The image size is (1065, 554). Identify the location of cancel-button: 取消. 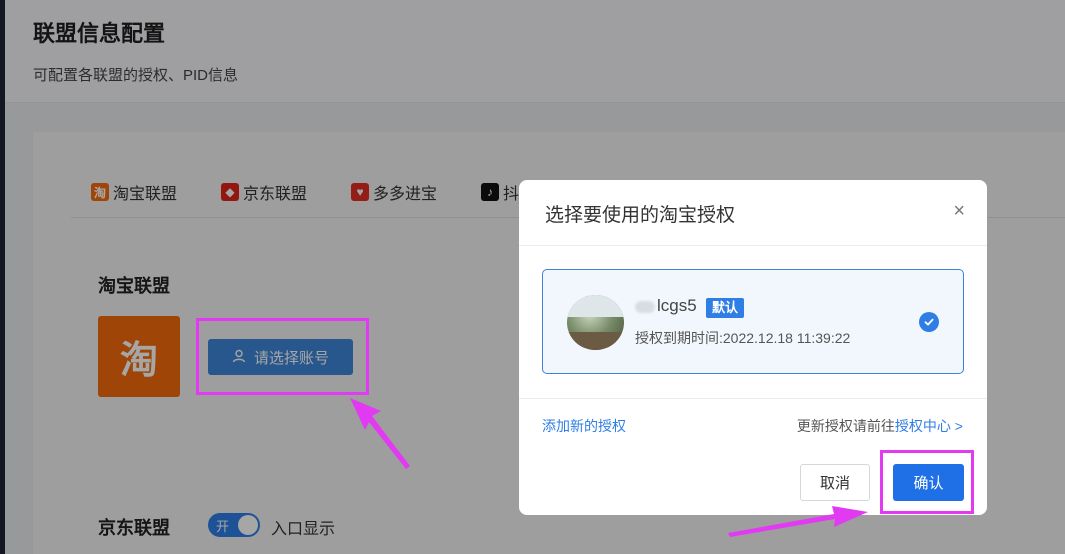
(835, 482).